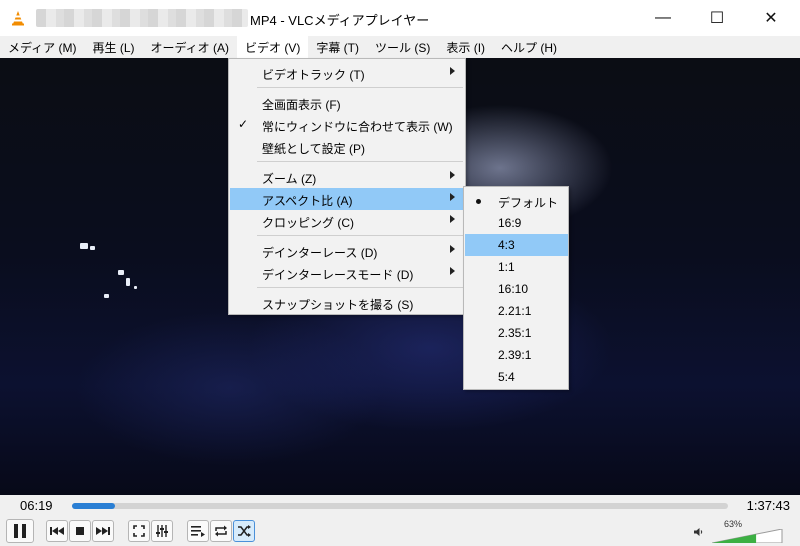 This screenshot has height=546, width=800. I want to click on stop-button, so click(80, 531).